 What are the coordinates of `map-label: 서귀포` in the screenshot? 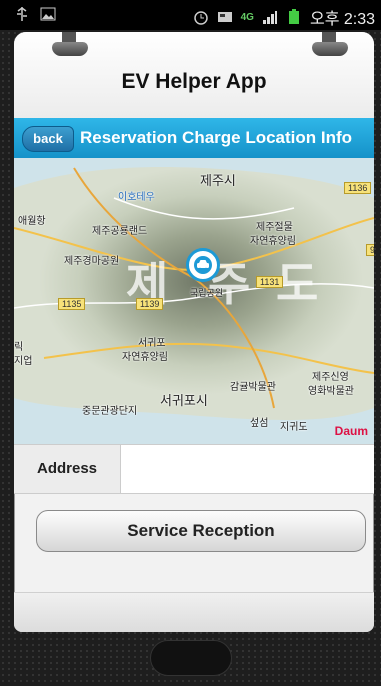 It's located at (152, 343).